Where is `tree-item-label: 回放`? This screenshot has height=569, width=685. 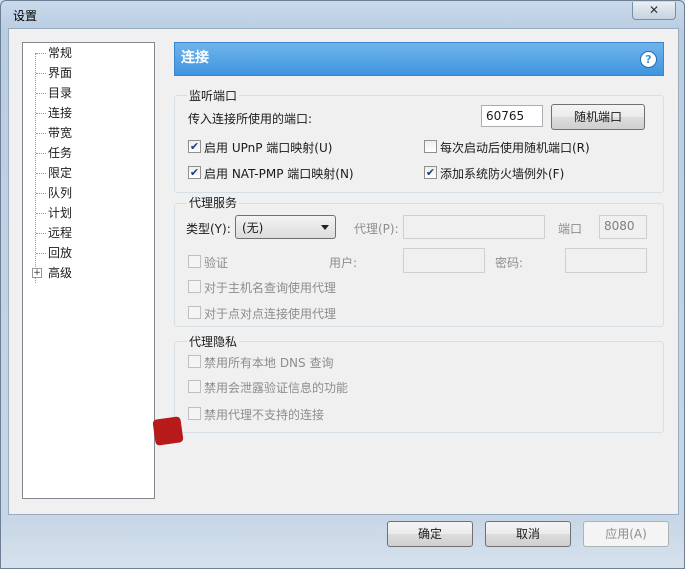
tree-item-label: 回放 is located at coordinates (60, 253).